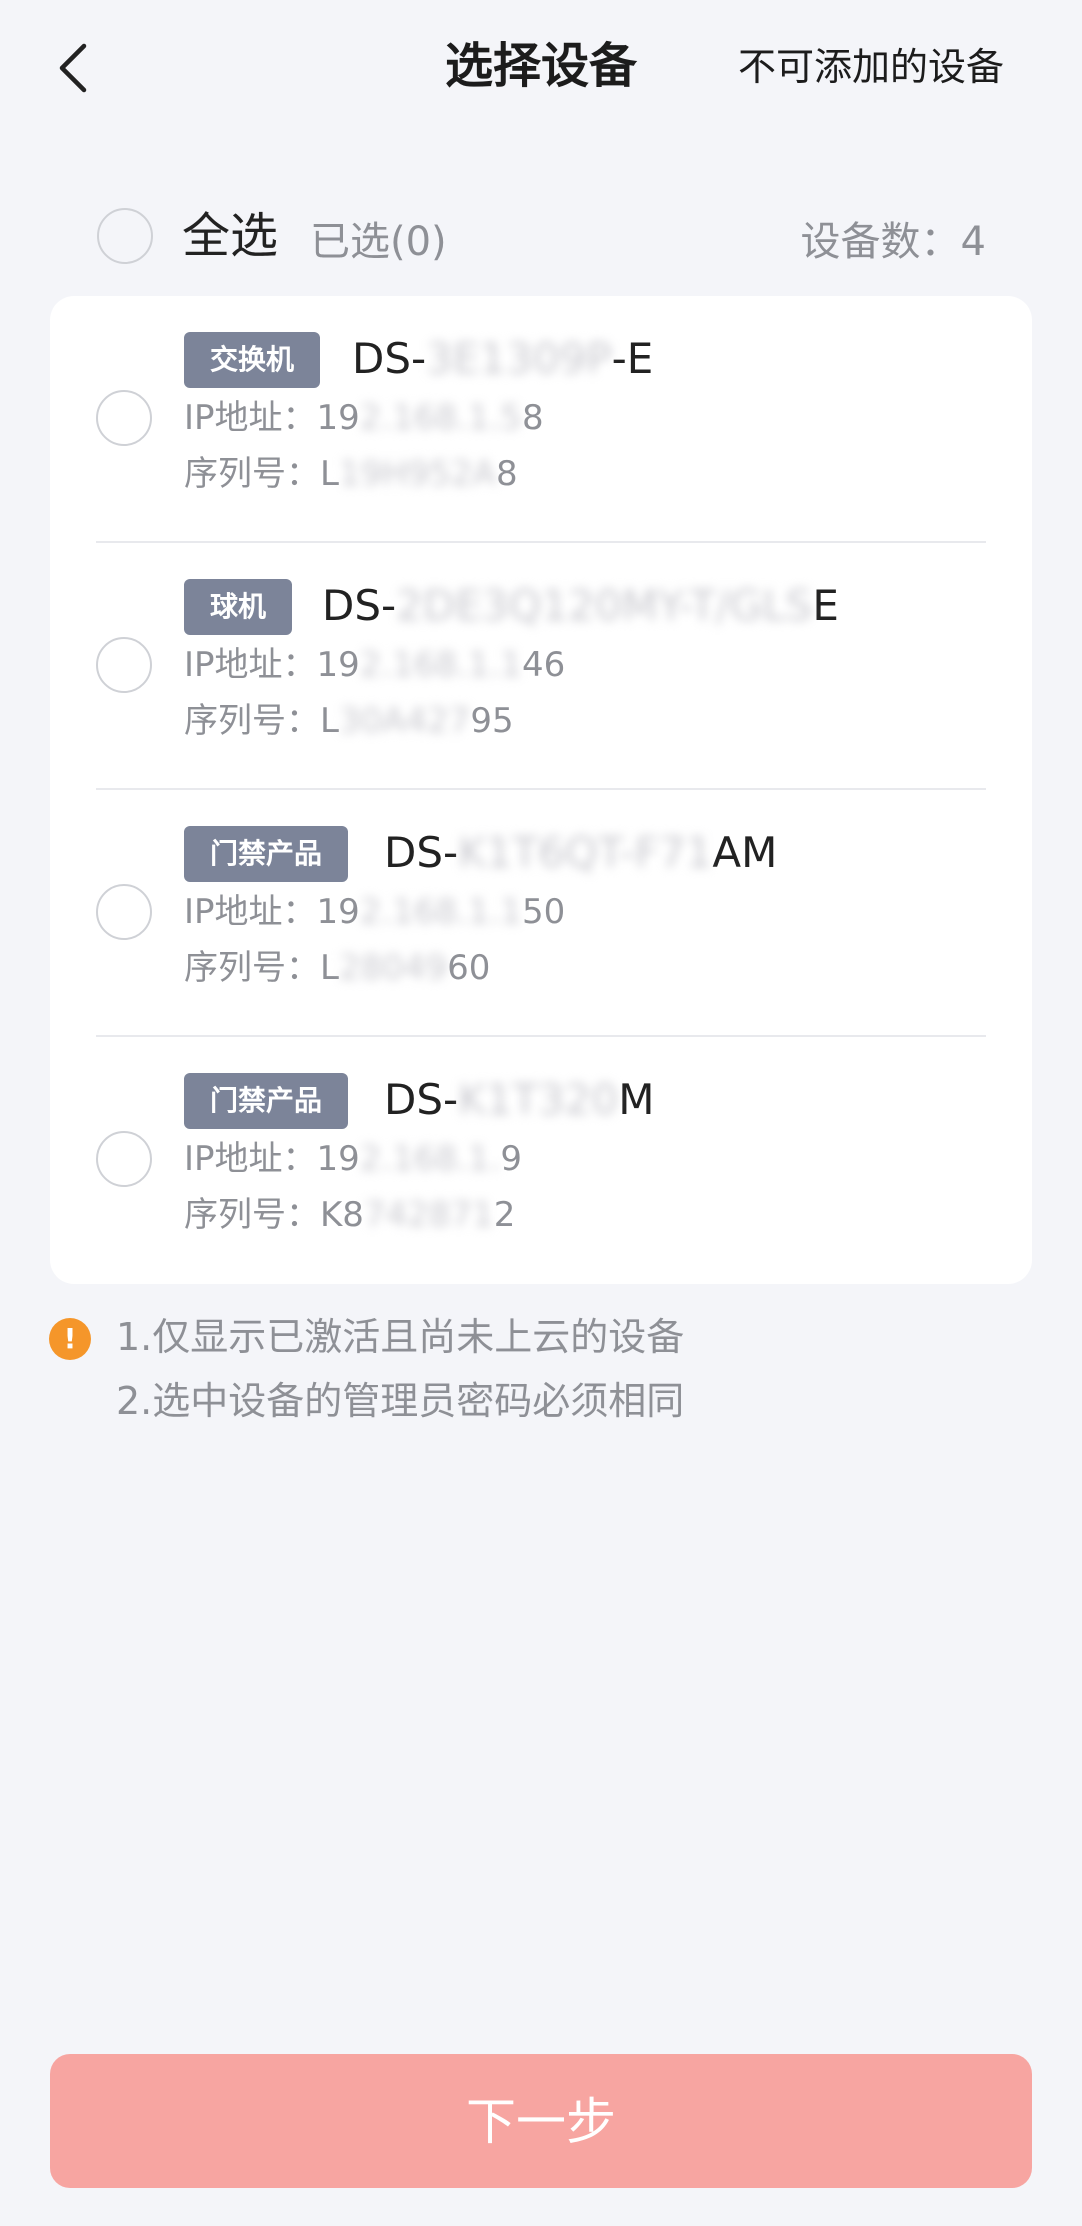 This screenshot has height=2226, width=1082. What do you see at coordinates (230, 236) in the screenshot?
I see `select-all-label: 全选` at bounding box center [230, 236].